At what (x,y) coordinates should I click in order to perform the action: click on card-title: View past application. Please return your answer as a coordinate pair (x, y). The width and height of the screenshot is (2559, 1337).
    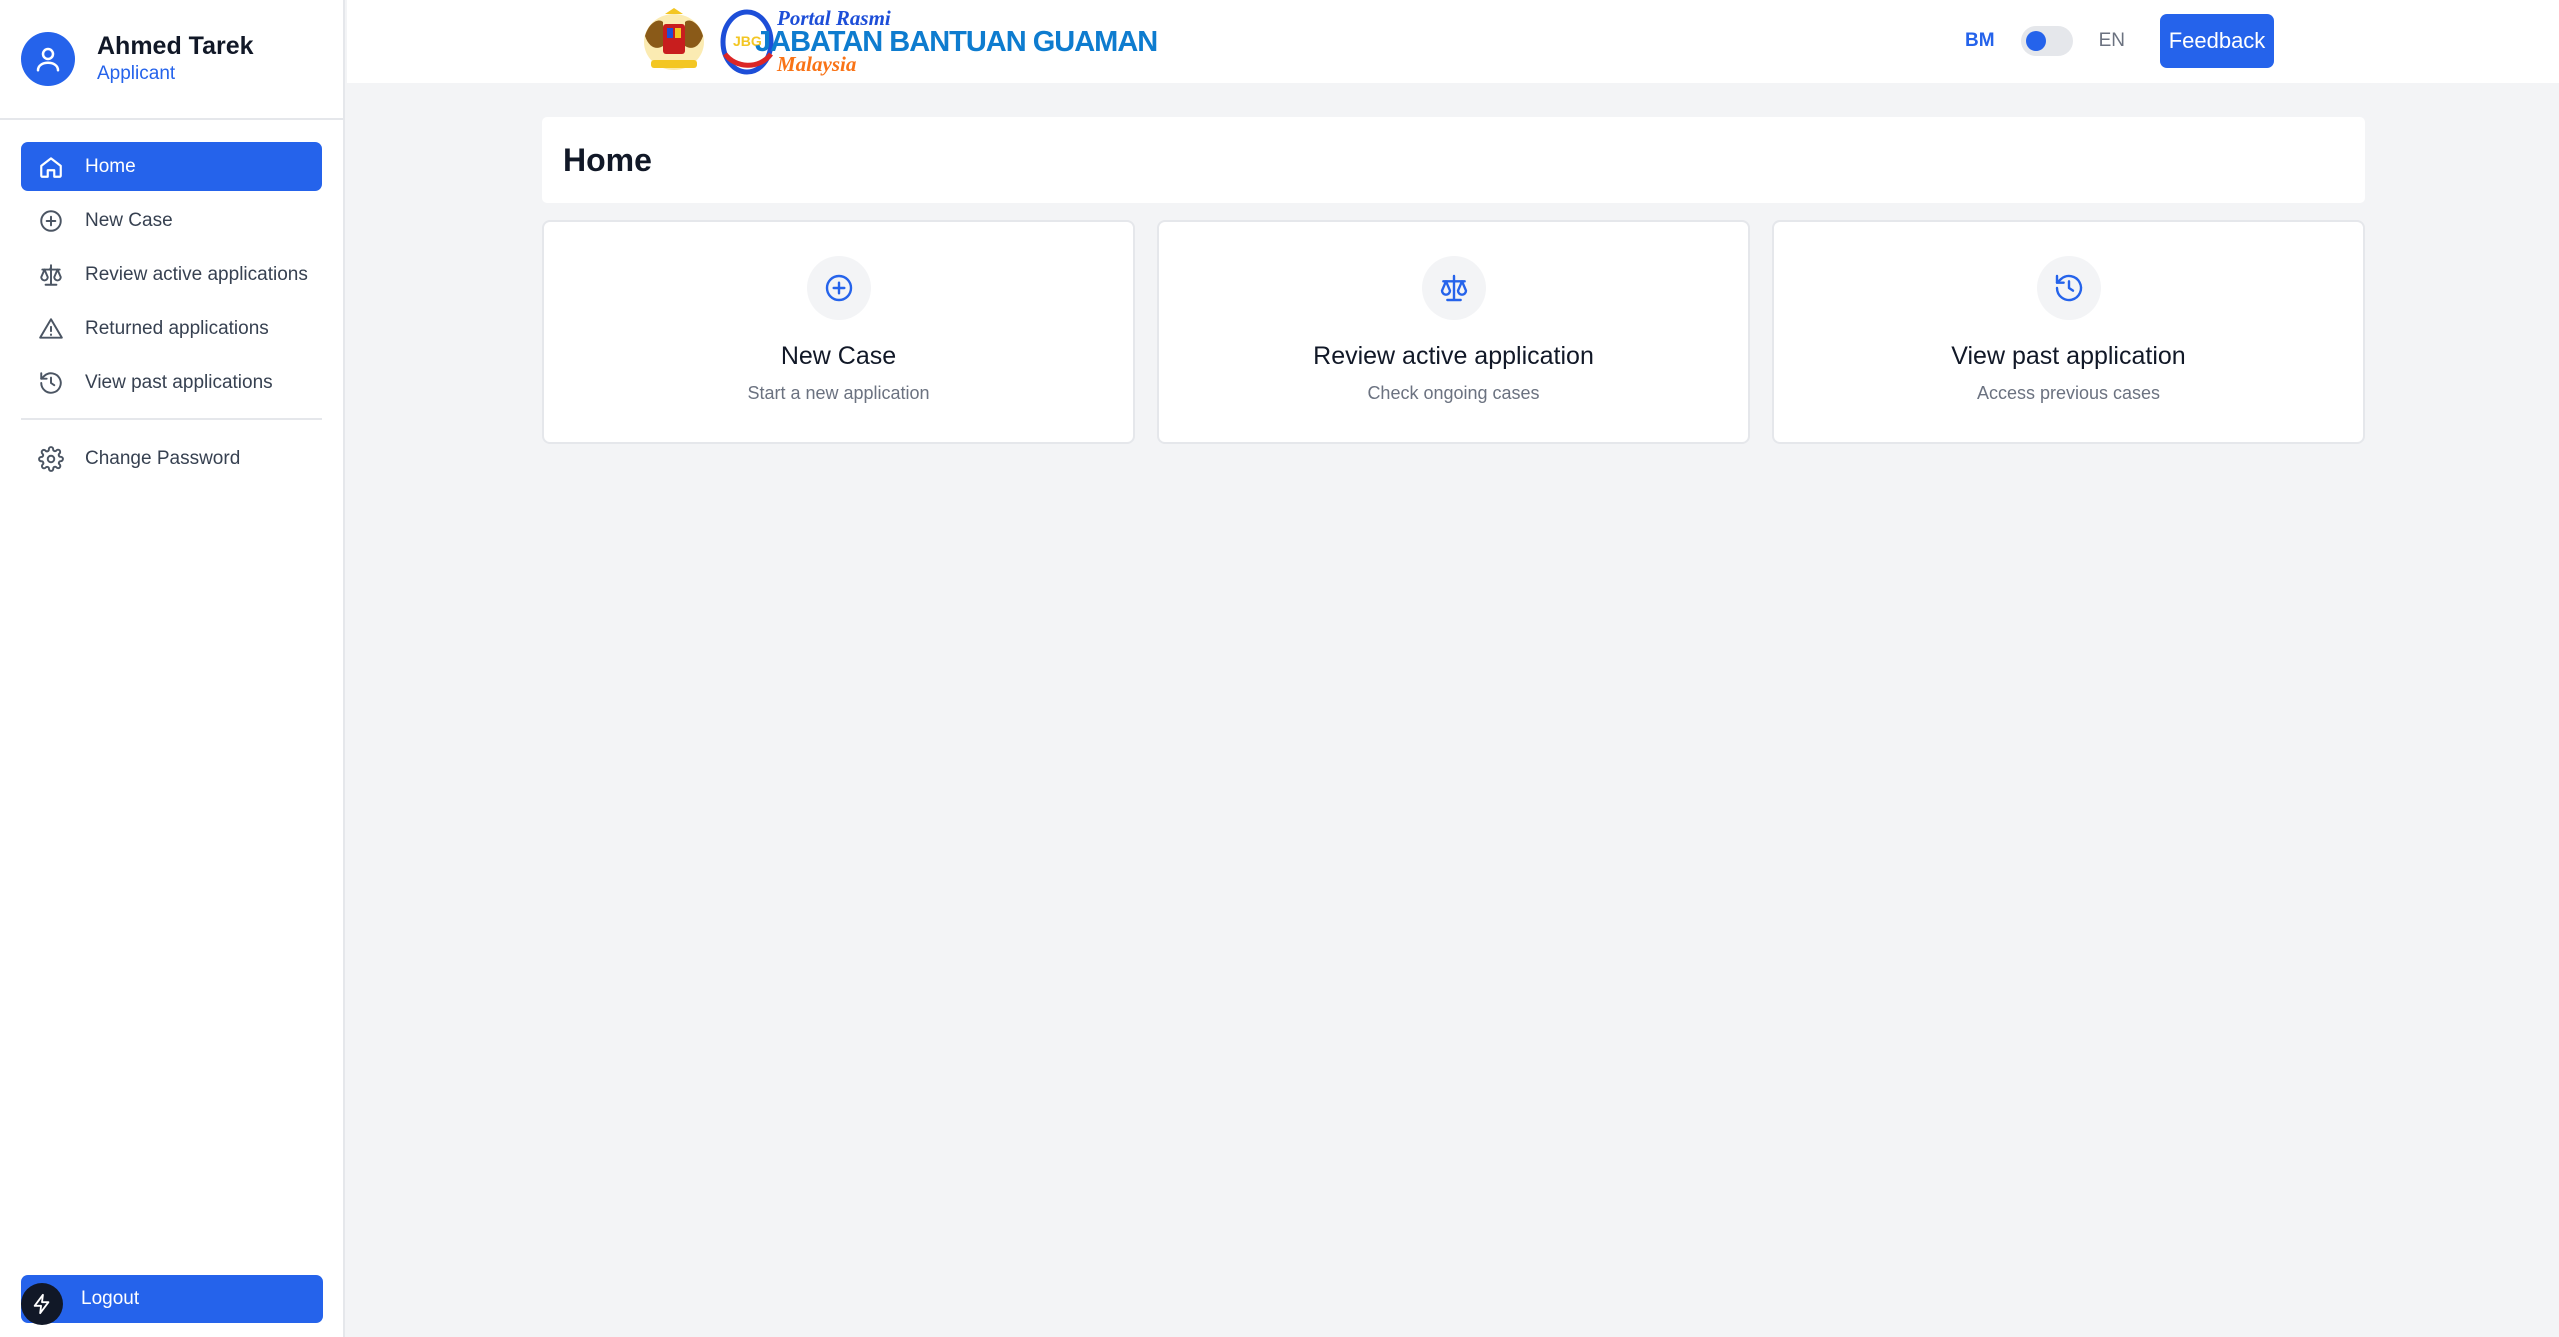
    Looking at the image, I should click on (2068, 356).